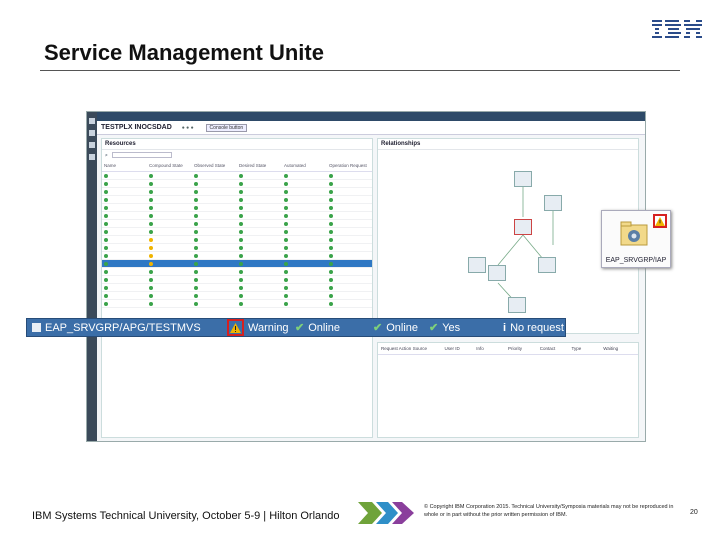 Image resolution: width=720 pixels, height=540 pixels. I want to click on column-header: Observed State, so click(214, 166).